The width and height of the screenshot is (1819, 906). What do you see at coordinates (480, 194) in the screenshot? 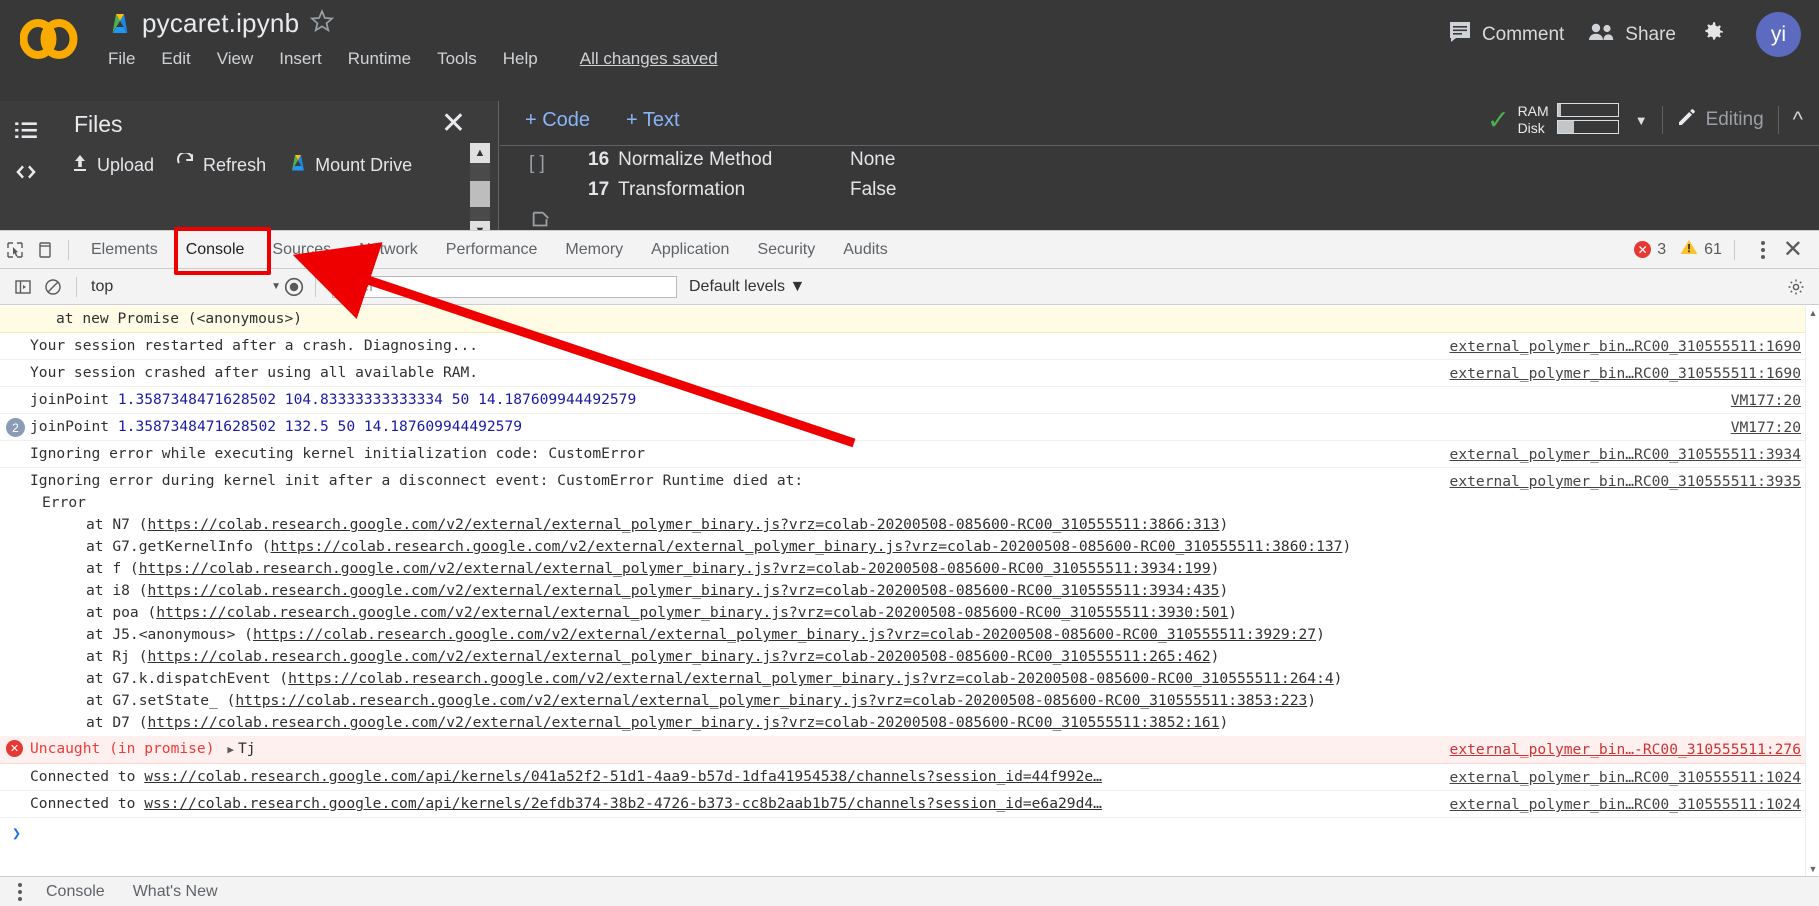
I see `scroll-thumb` at bounding box center [480, 194].